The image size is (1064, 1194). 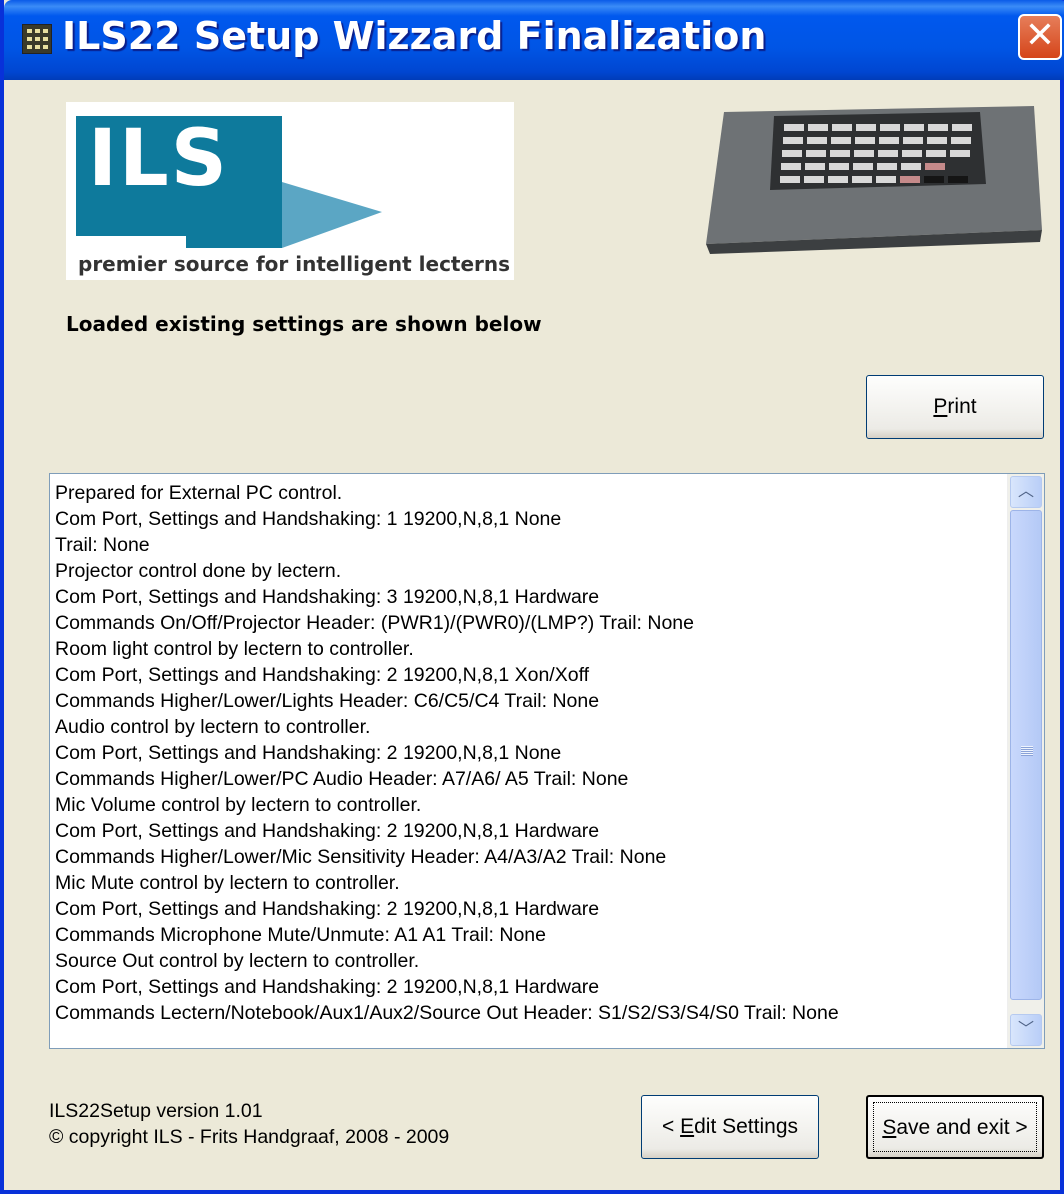 I want to click on scroll-down-icon: ﹀, so click(x=1025, y=1029).